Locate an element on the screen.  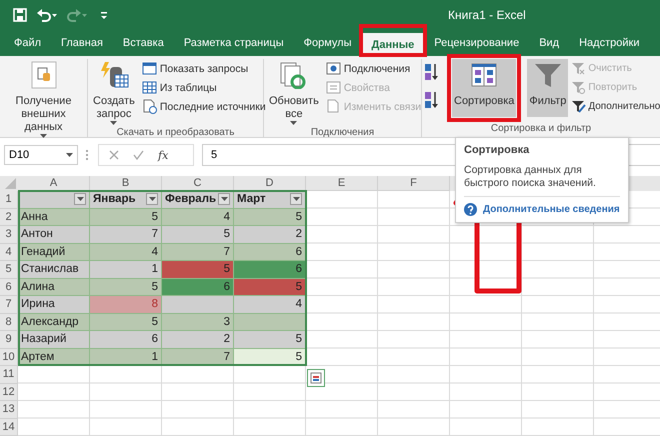
queries-icon is located at coordinates (149, 68).